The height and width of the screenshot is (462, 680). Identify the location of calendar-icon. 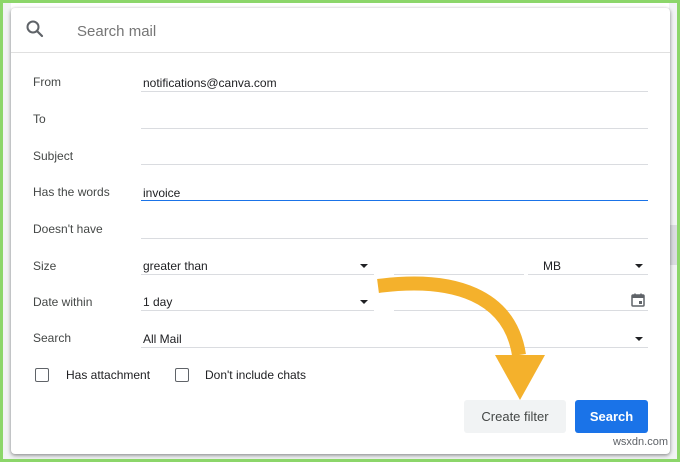
(638, 300).